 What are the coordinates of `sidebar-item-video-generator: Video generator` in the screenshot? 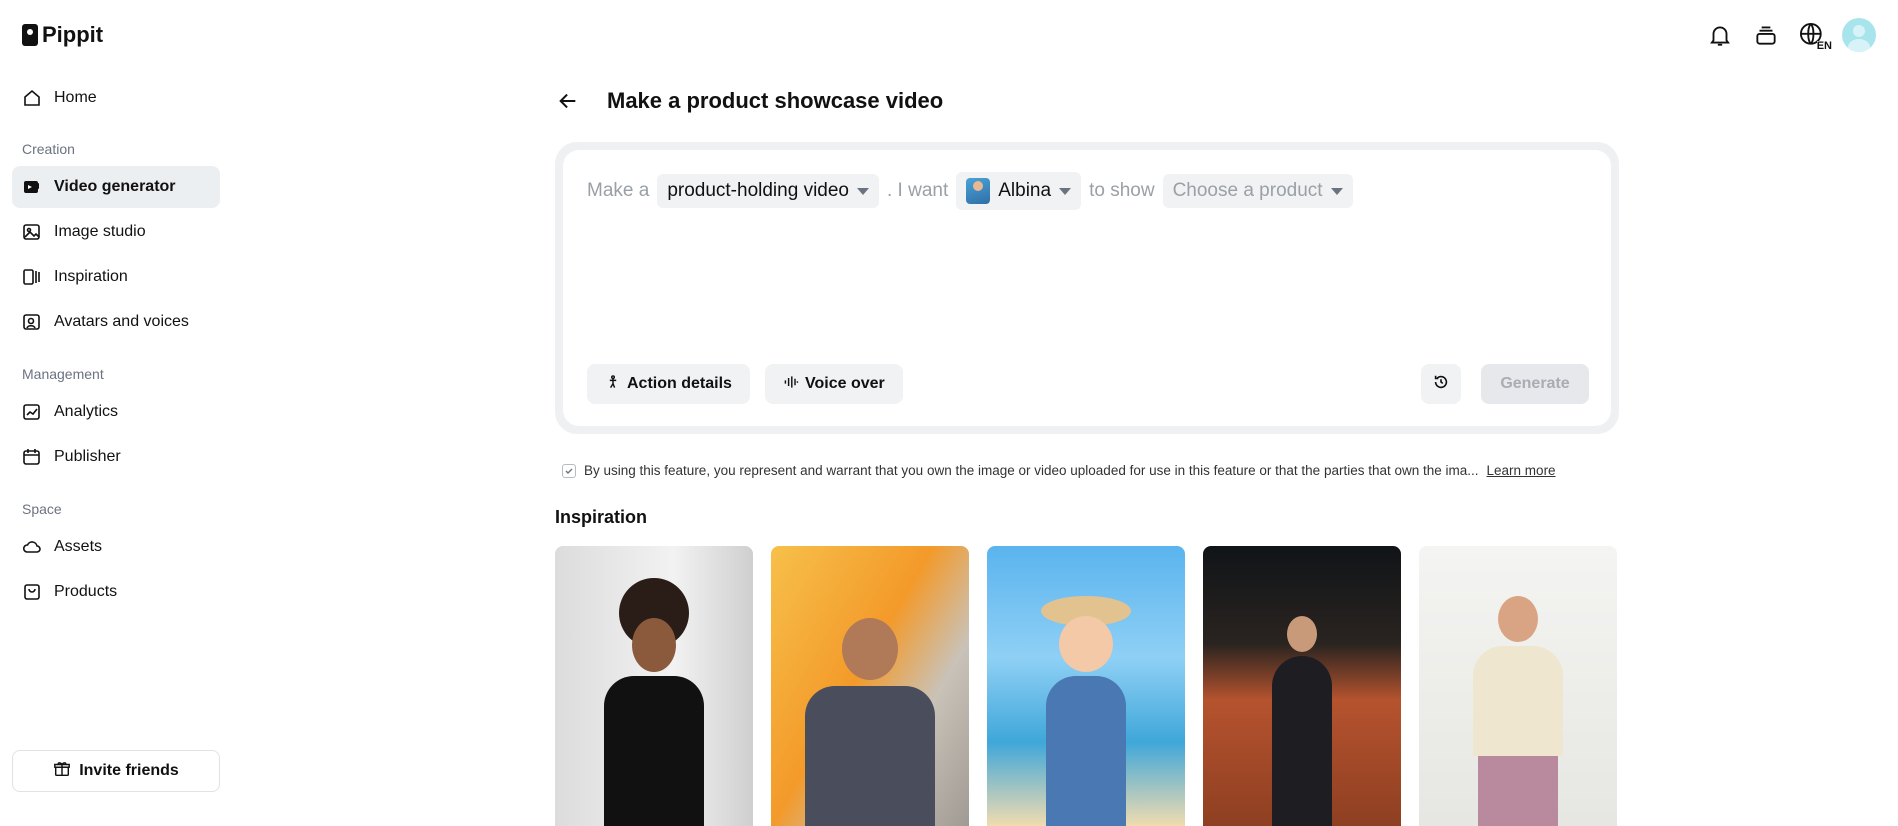 It's located at (116, 187).